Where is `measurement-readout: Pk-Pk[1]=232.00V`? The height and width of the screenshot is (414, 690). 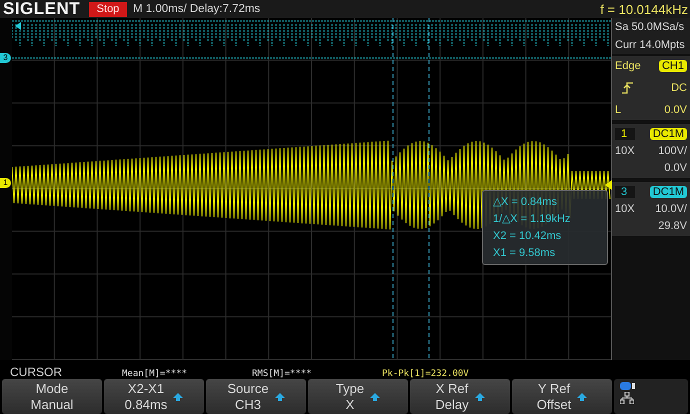
measurement-readout: Pk-Pk[1]=232.00V is located at coordinates (426, 374).